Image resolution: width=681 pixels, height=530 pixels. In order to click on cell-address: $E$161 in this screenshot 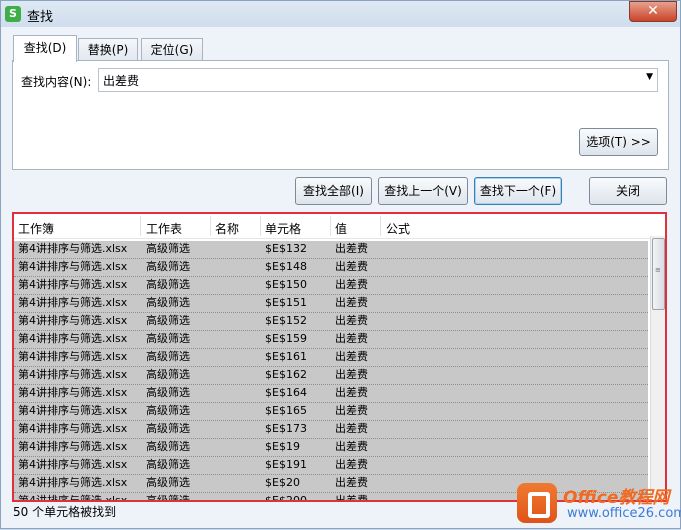, I will do `click(286, 356)`.